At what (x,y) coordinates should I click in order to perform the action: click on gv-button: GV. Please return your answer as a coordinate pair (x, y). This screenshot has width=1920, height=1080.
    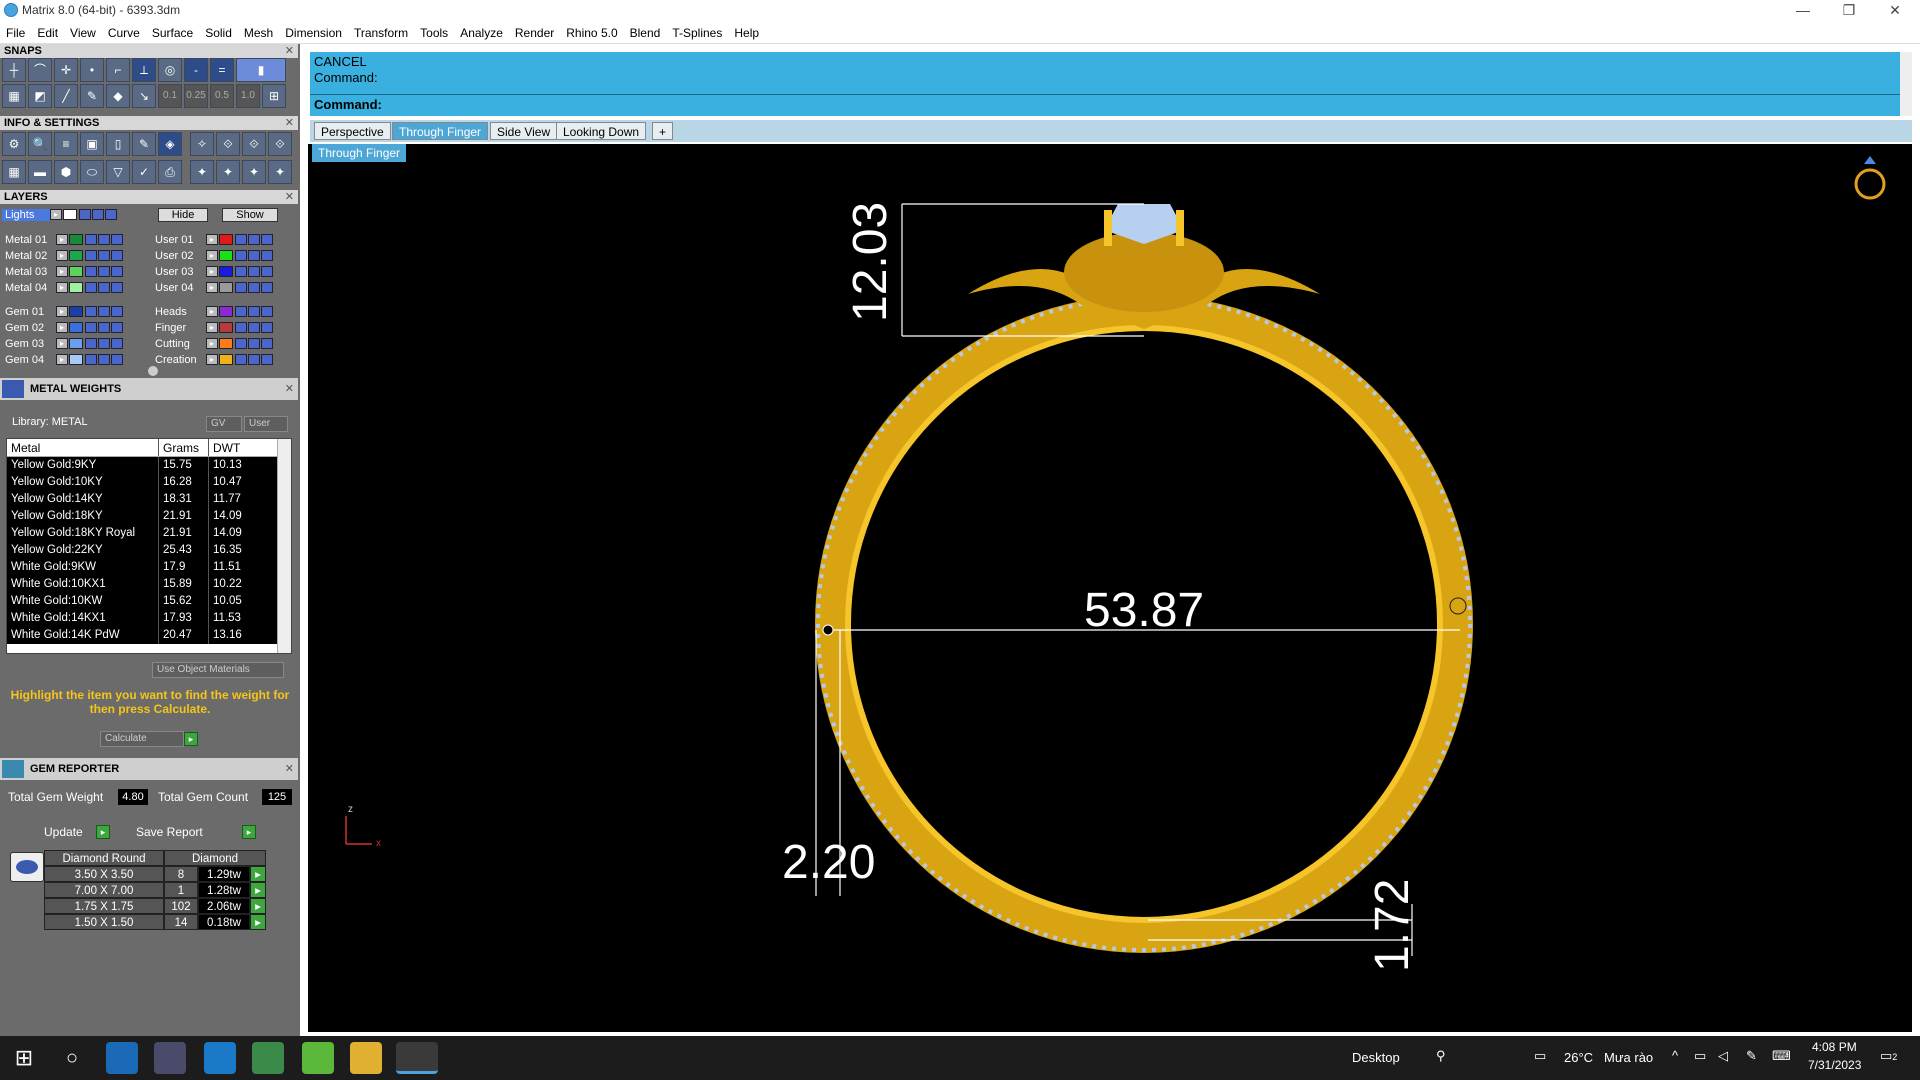
    Looking at the image, I should click on (224, 424).